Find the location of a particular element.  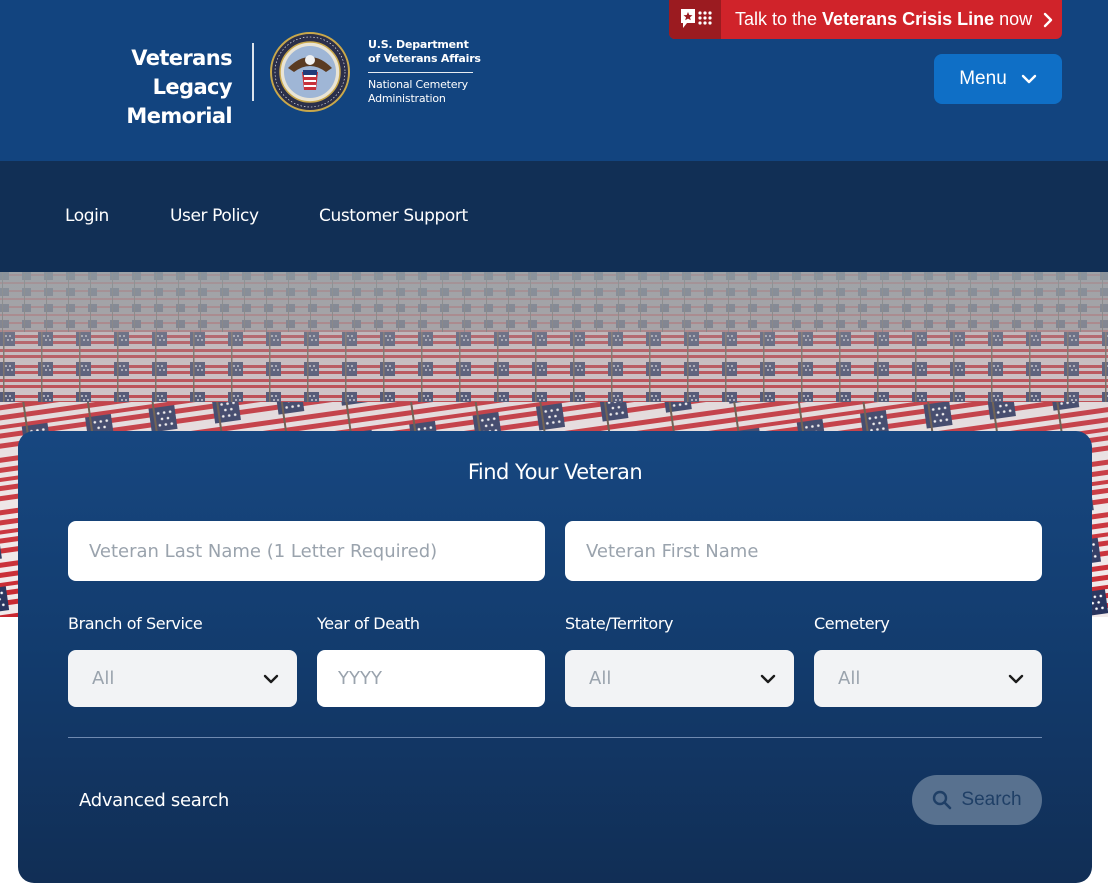

search-icon is located at coordinates (942, 800).